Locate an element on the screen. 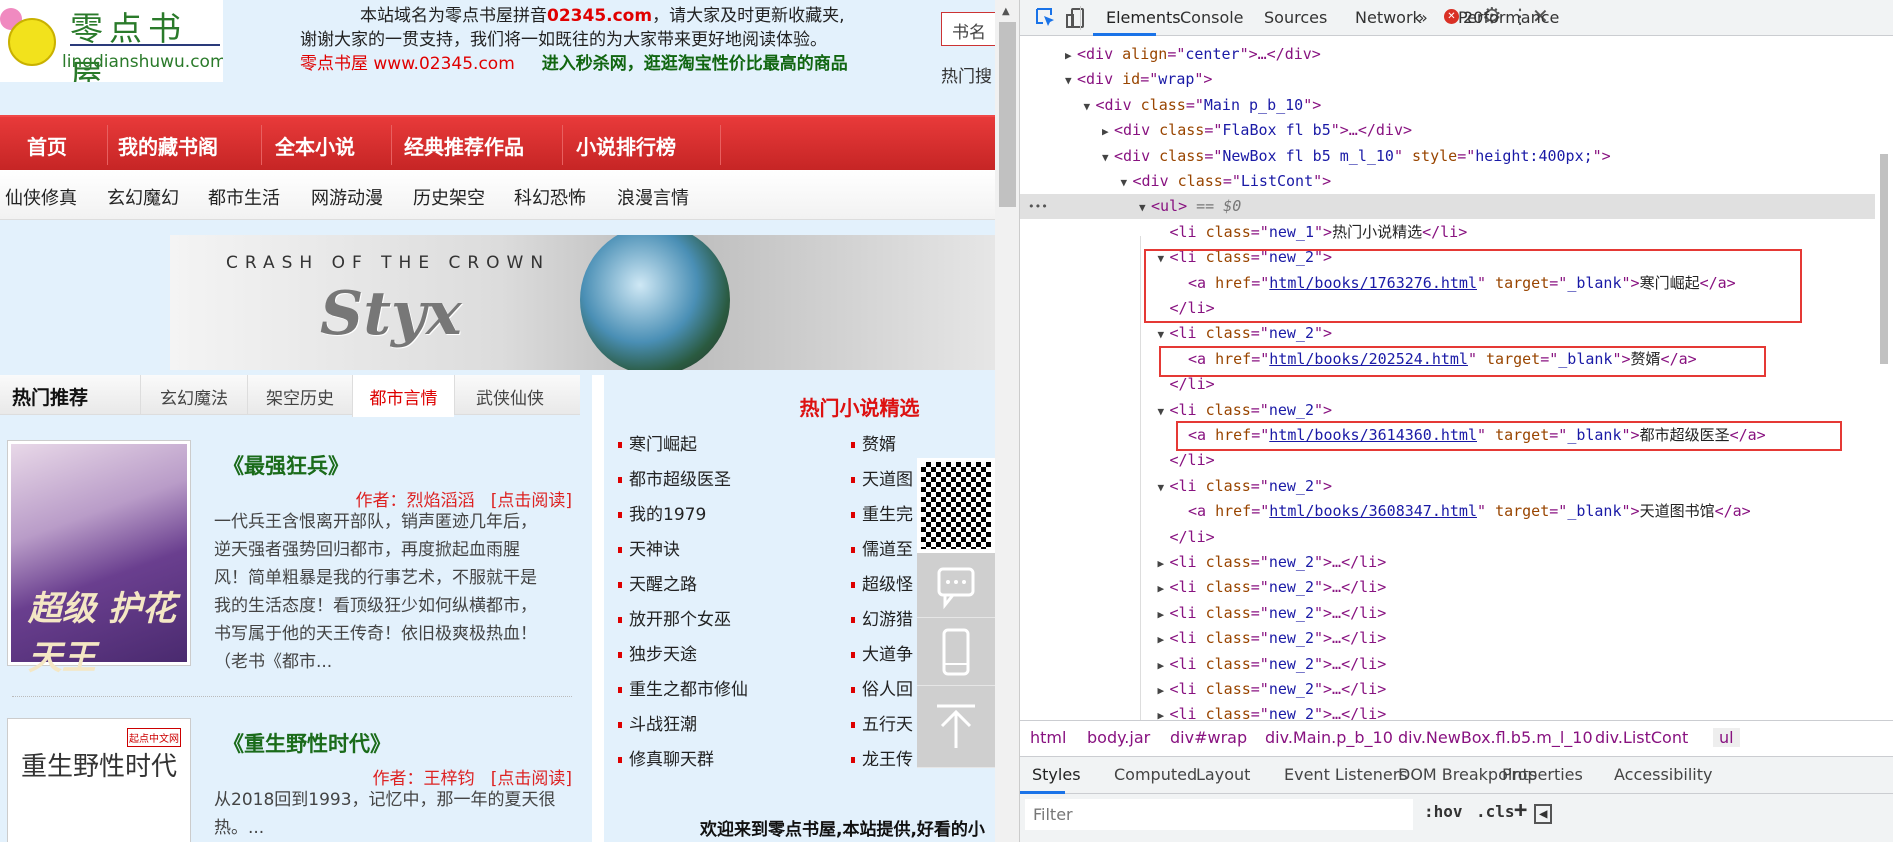 Image resolution: width=1893 pixels, height=842 pixels. page-scrollbar: ▲ is located at coordinates (1007, 421).